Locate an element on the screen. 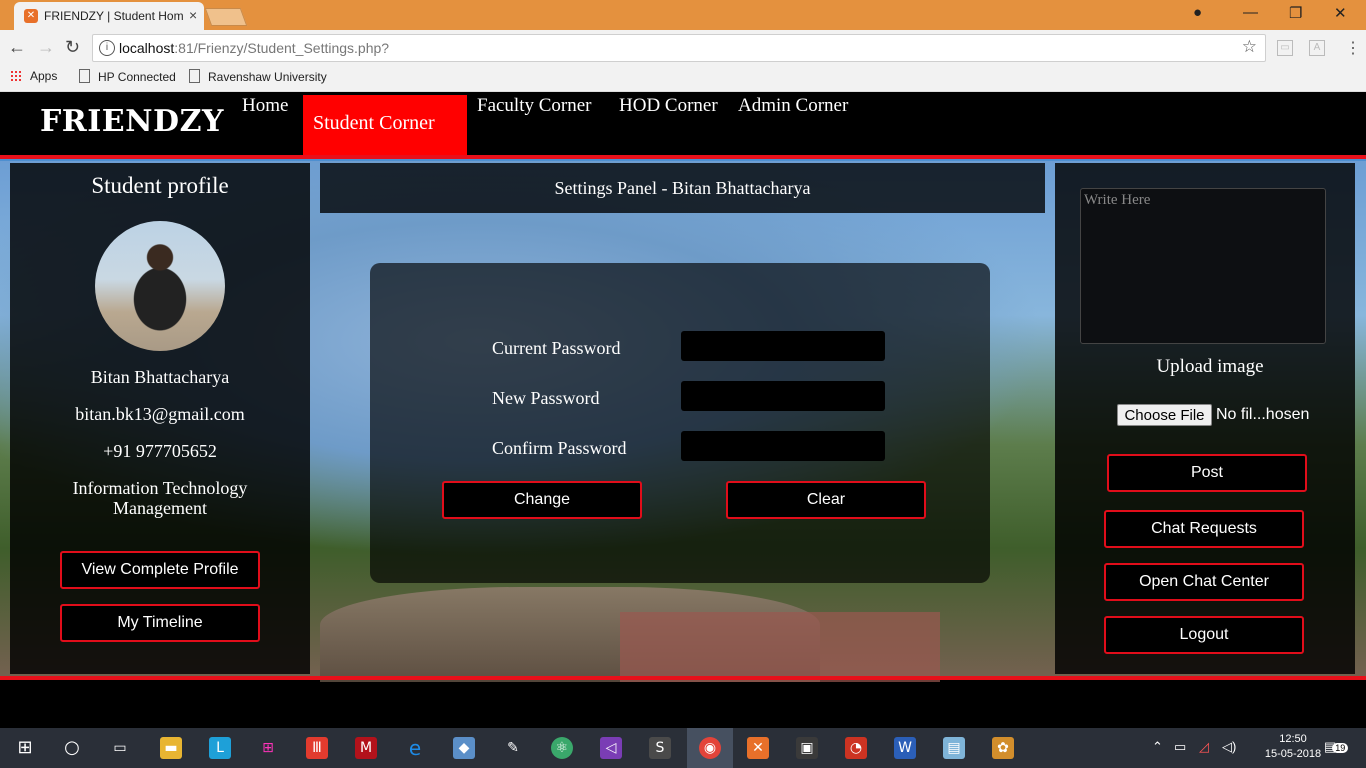 This screenshot has width=1366, height=768. profile-phone: +91 977705652 is located at coordinates (160, 451).